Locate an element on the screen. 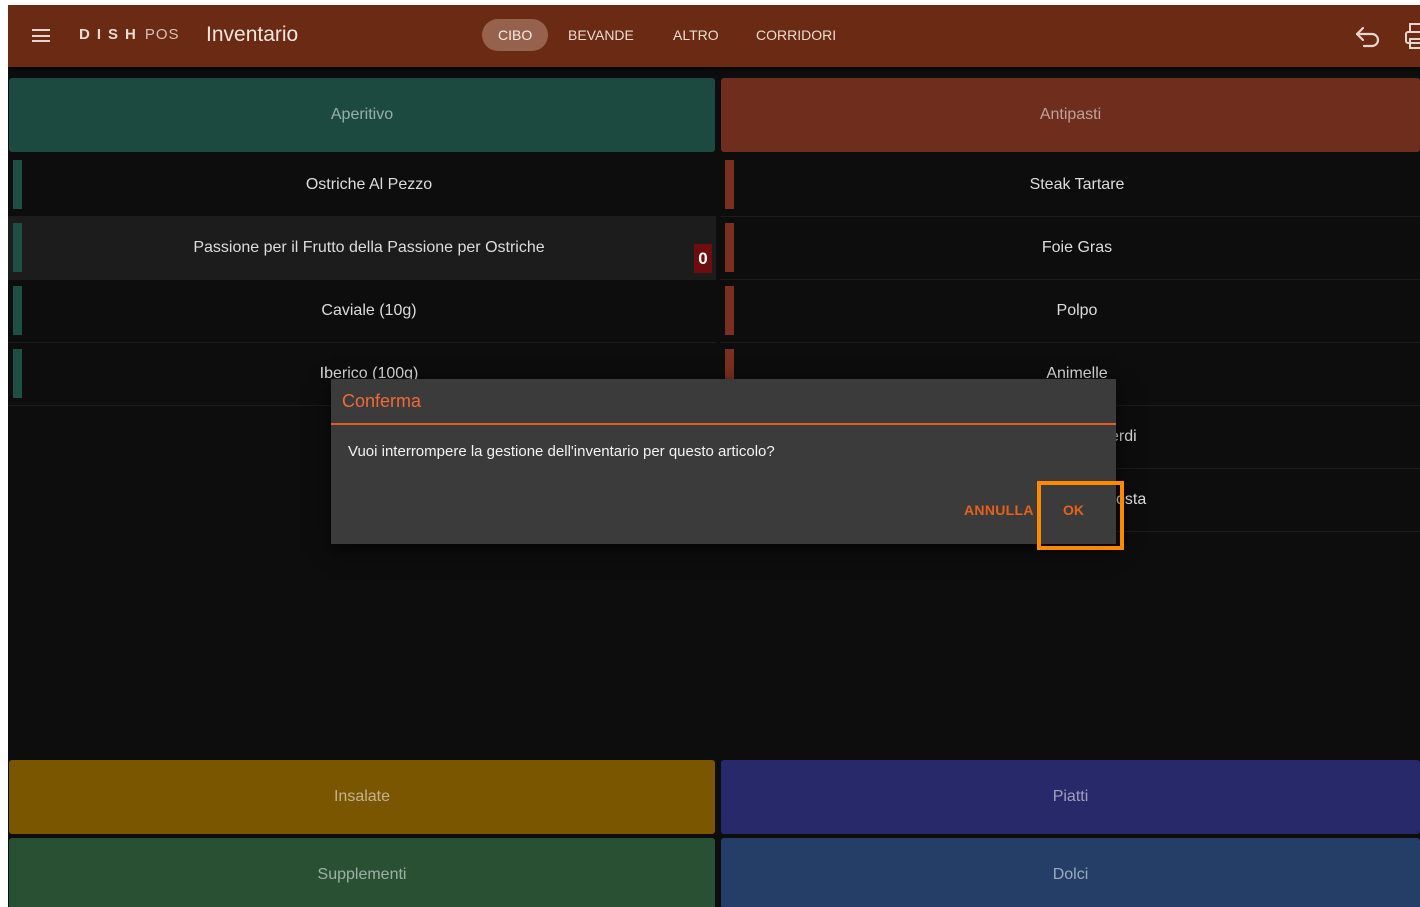  list-item: Ostriche Al Pezzo is located at coordinates (362, 185).